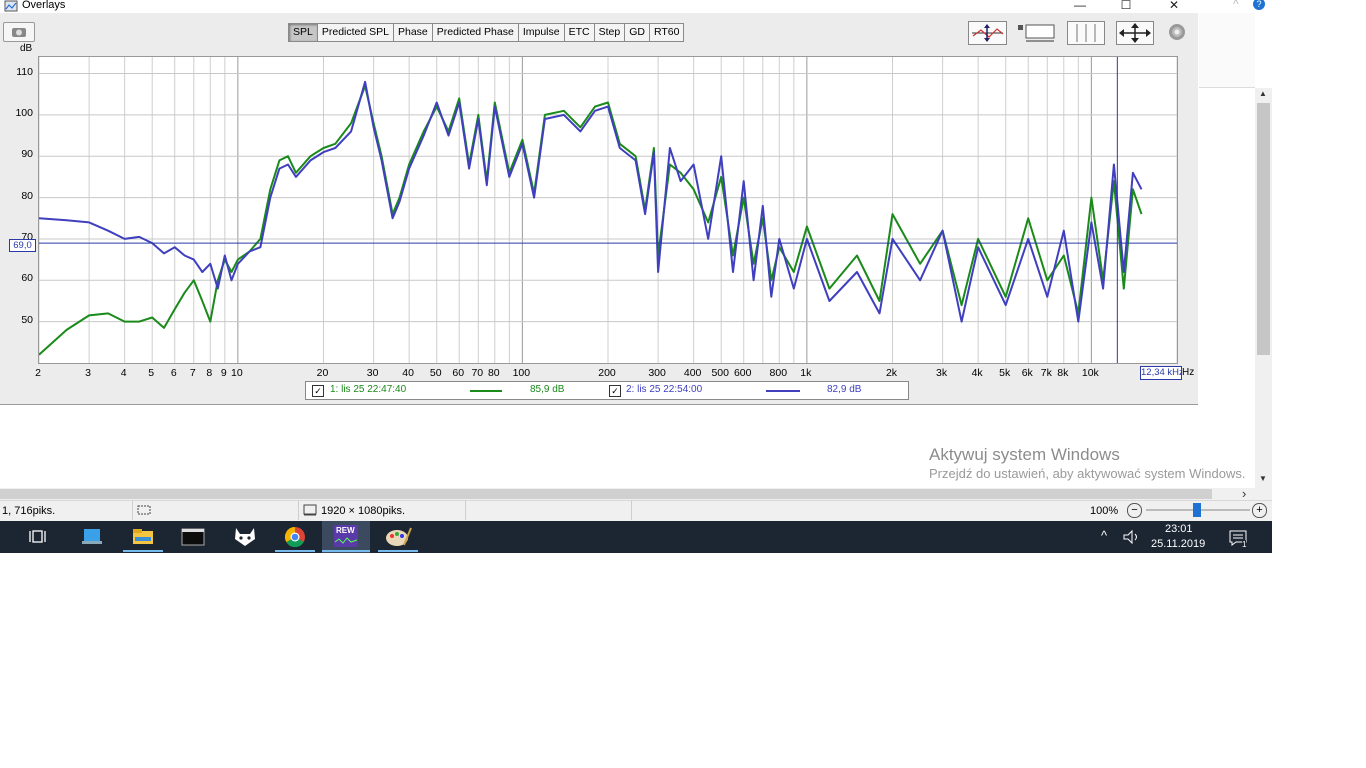 The image size is (1366, 768). I want to click on capture-button, so click(19, 32).